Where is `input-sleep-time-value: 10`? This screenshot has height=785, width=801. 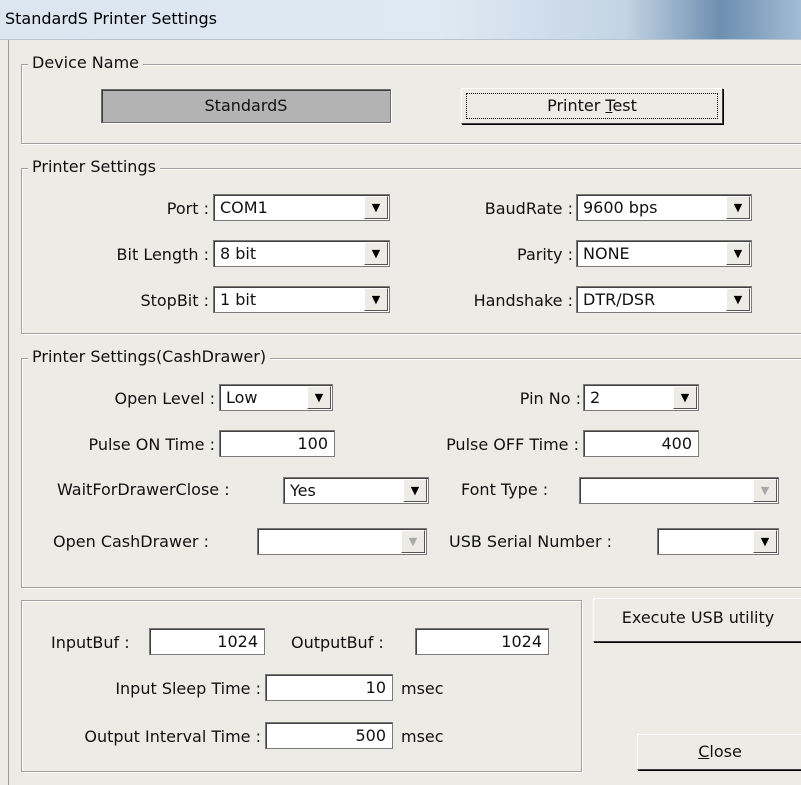
input-sleep-time-value: 10 is located at coordinates (375, 687).